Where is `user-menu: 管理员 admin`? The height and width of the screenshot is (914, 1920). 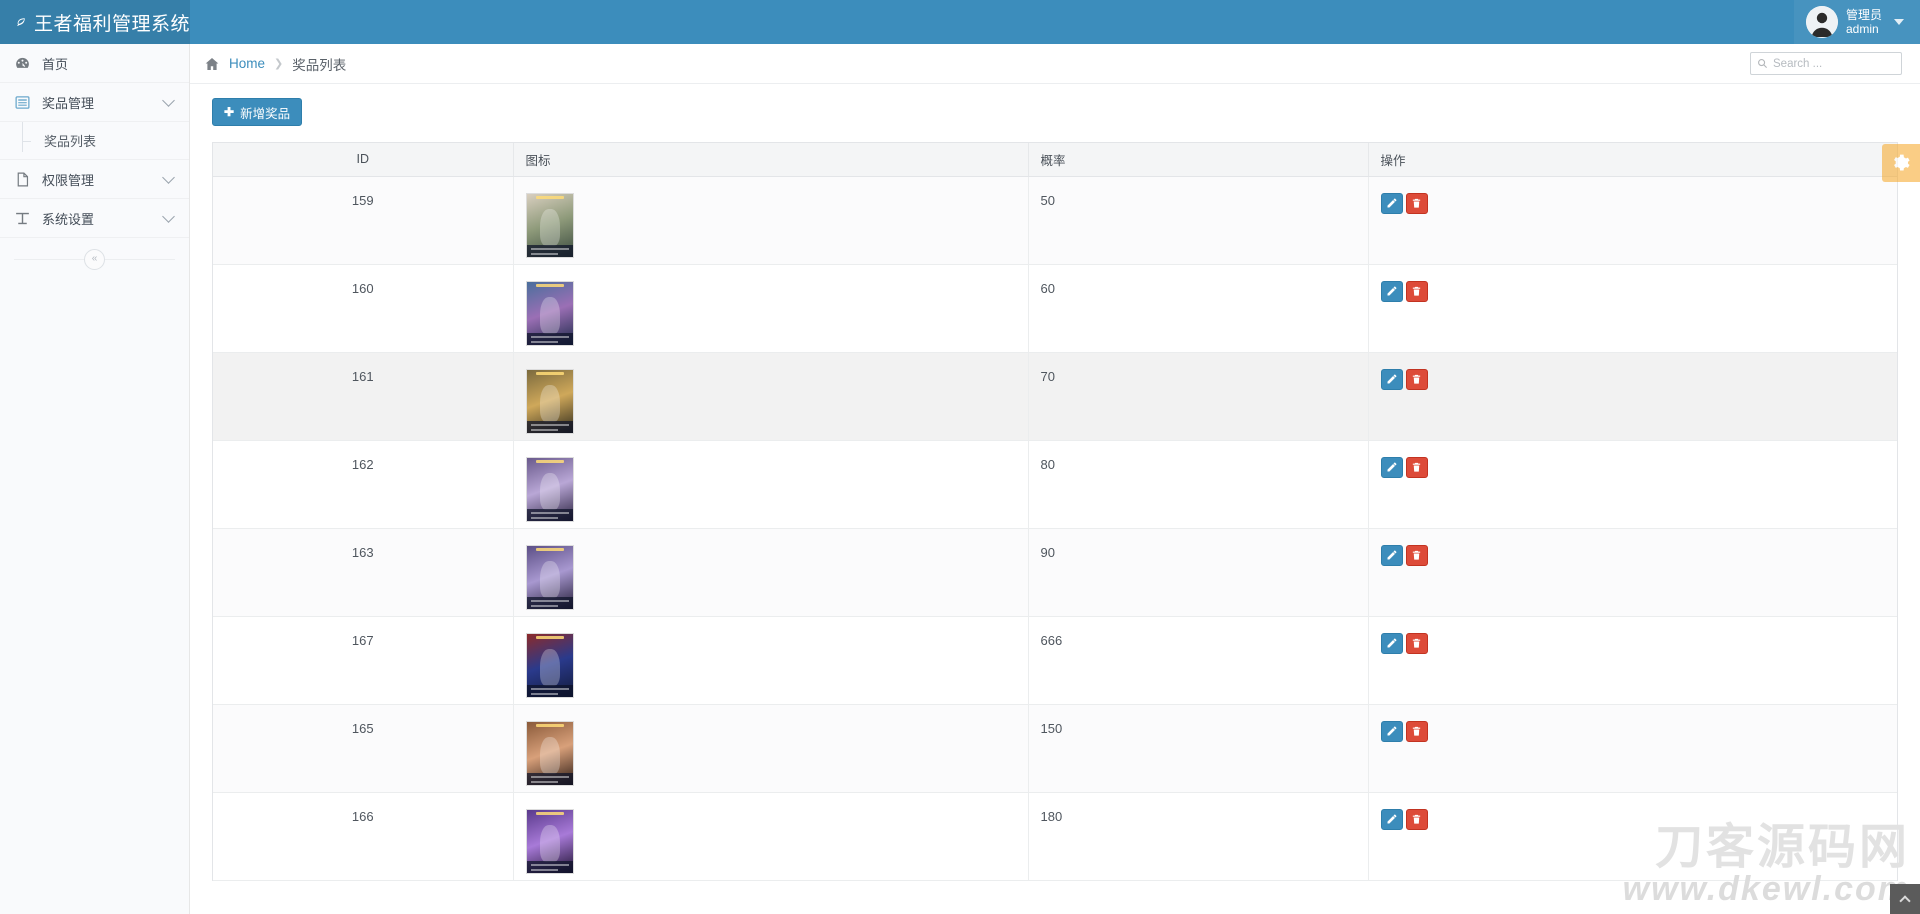 user-menu: 管理员 admin is located at coordinates (1856, 22).